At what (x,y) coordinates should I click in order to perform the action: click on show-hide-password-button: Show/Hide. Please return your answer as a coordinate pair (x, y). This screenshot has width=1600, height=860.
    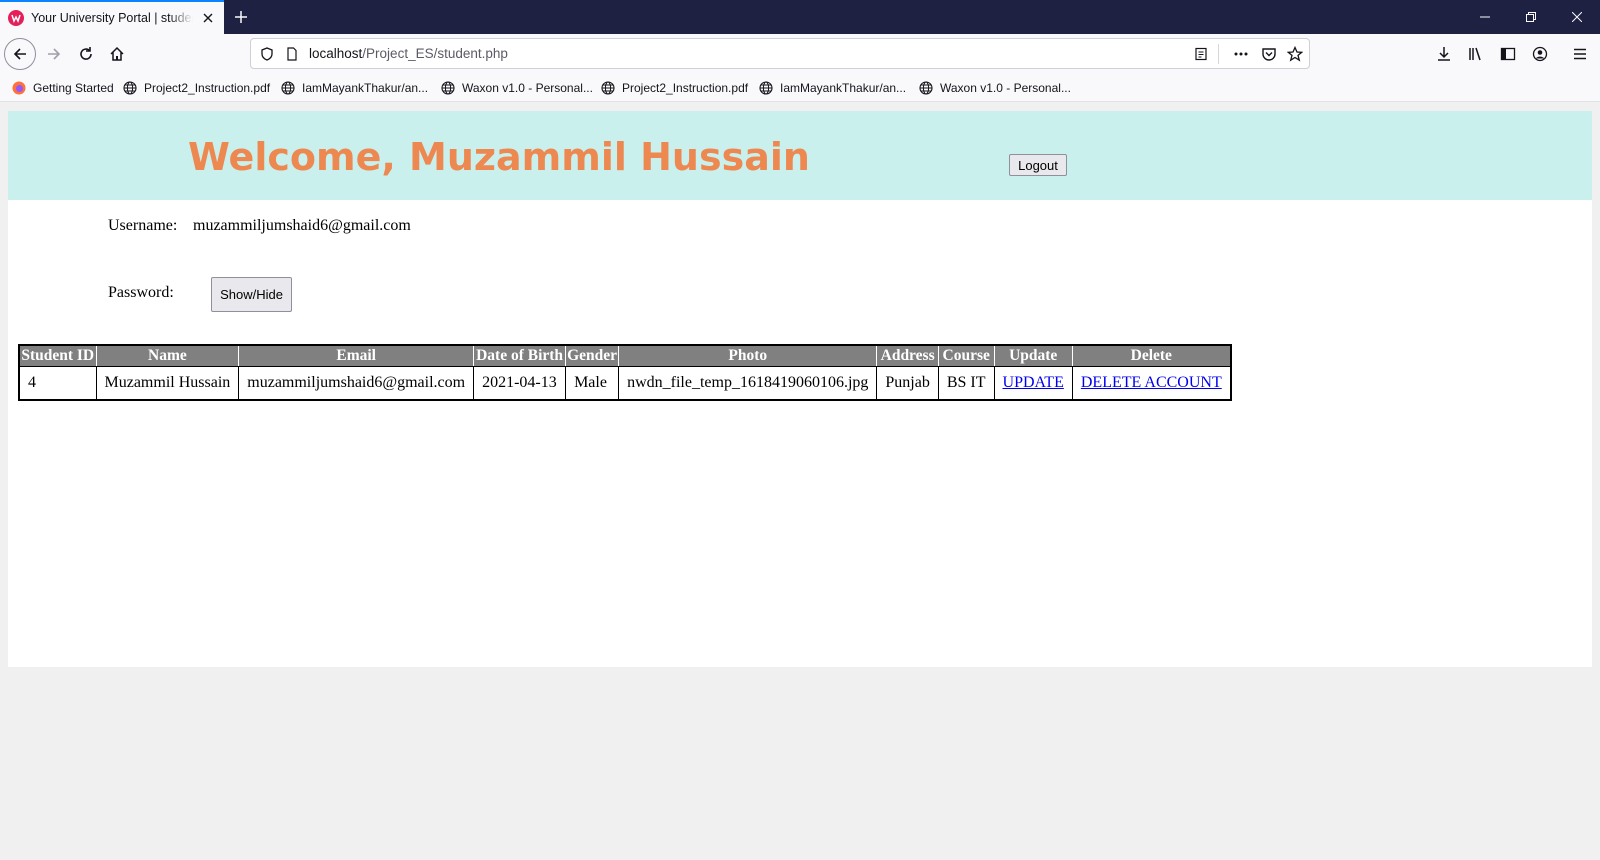
    Looking at the image, I should click on (251, 294).